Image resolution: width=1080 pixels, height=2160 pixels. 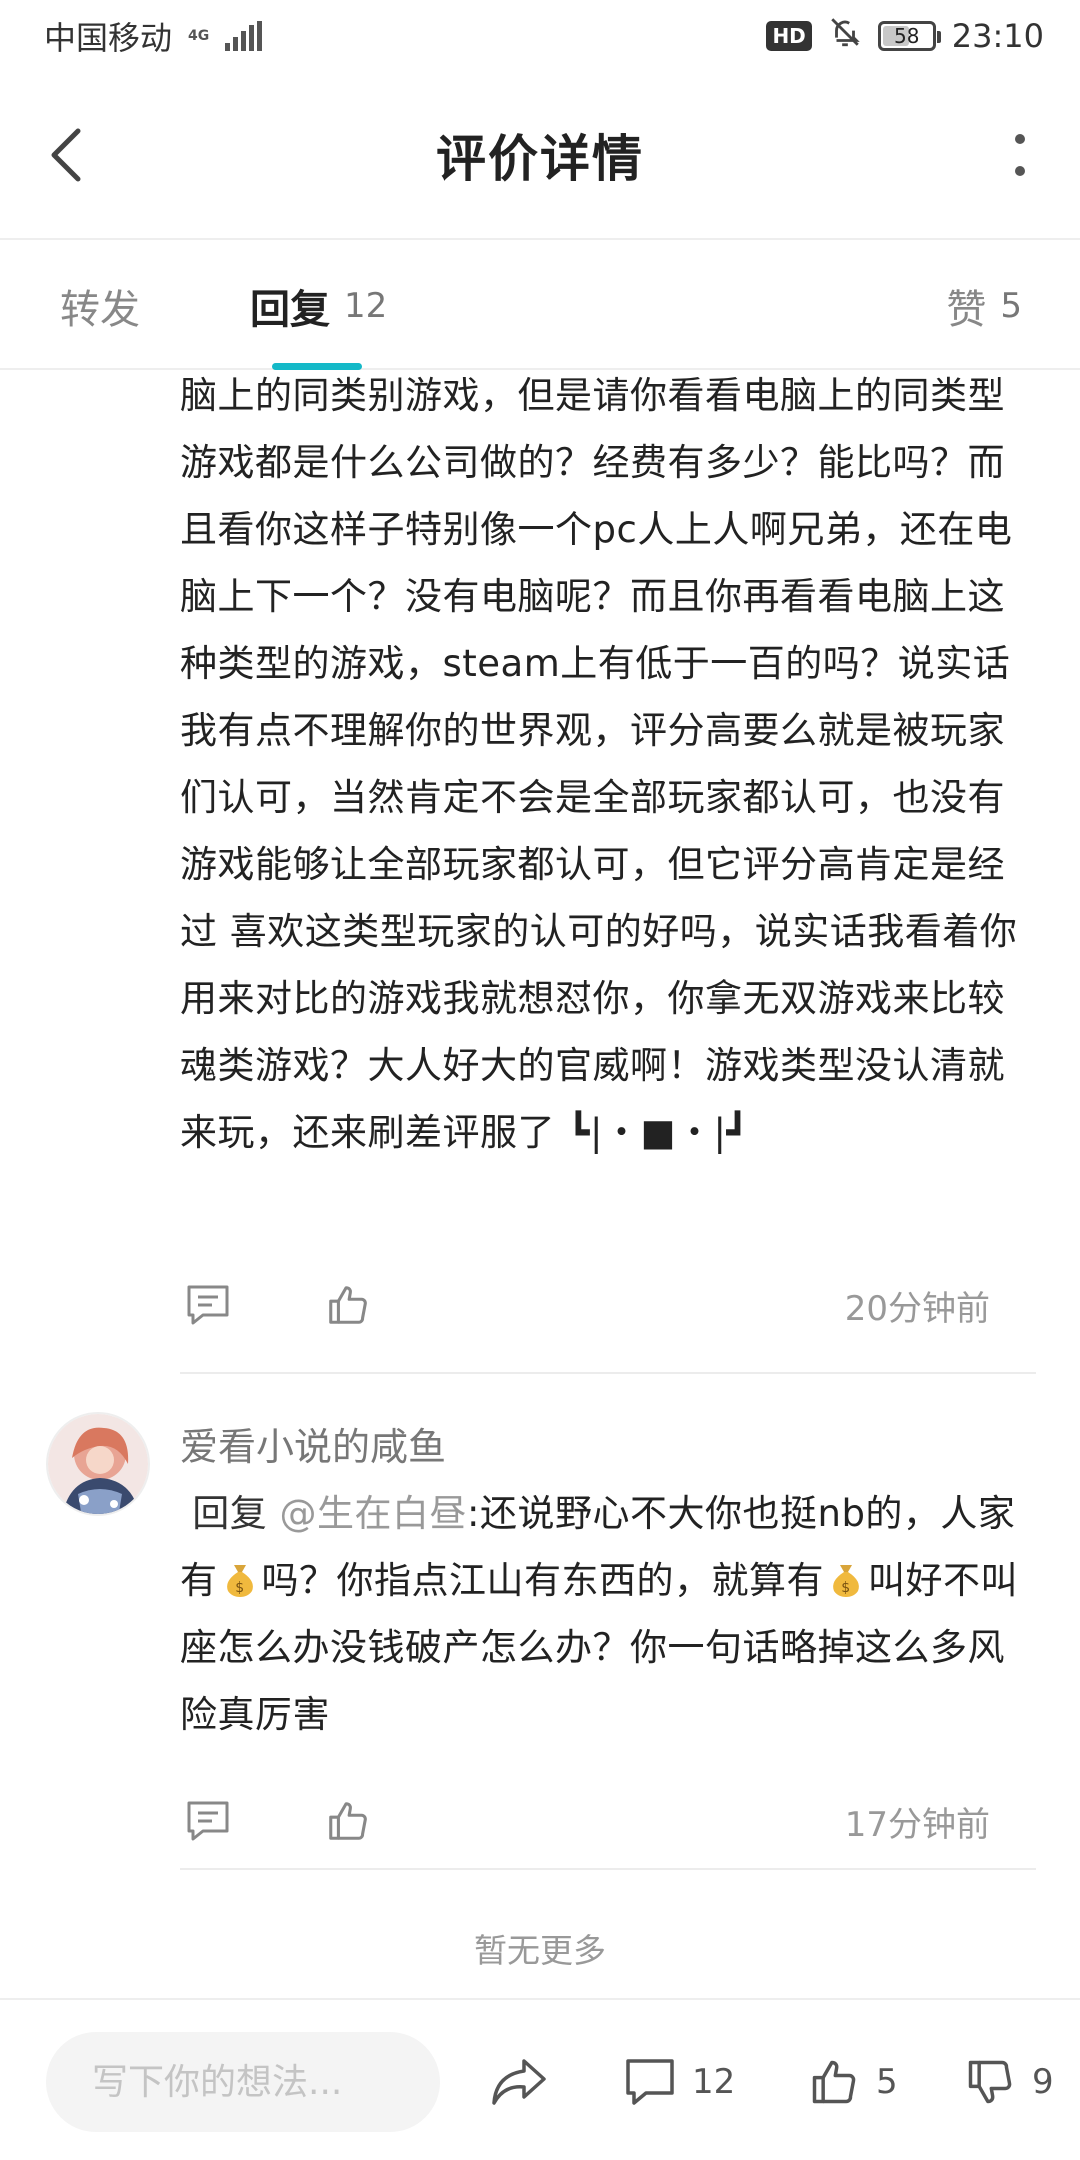 I want to click on like-count: 5, so click(x=887, y=2082).